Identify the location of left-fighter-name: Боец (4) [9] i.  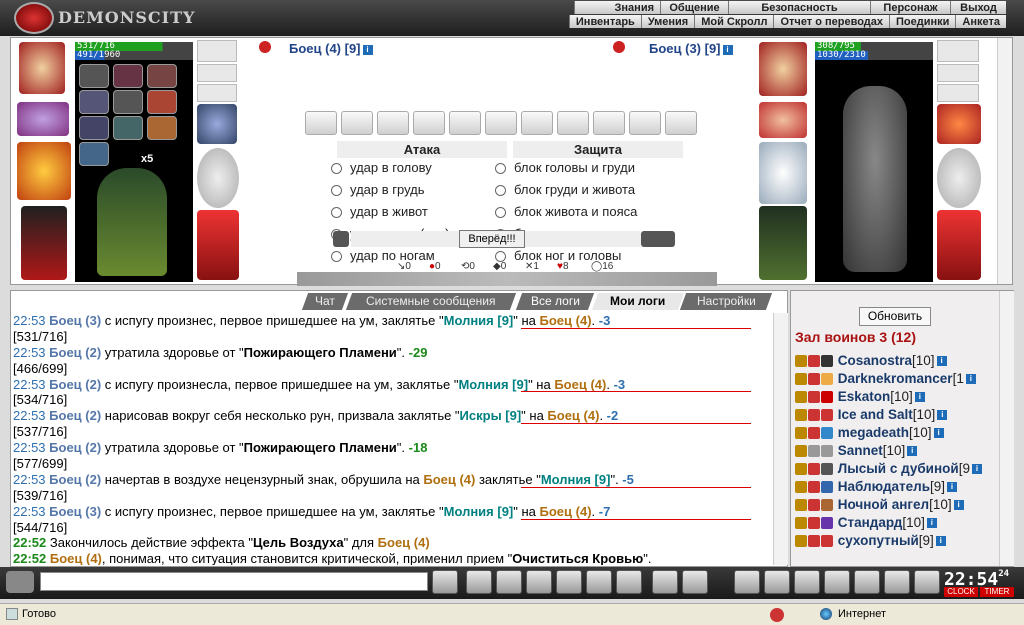
(331, 48).